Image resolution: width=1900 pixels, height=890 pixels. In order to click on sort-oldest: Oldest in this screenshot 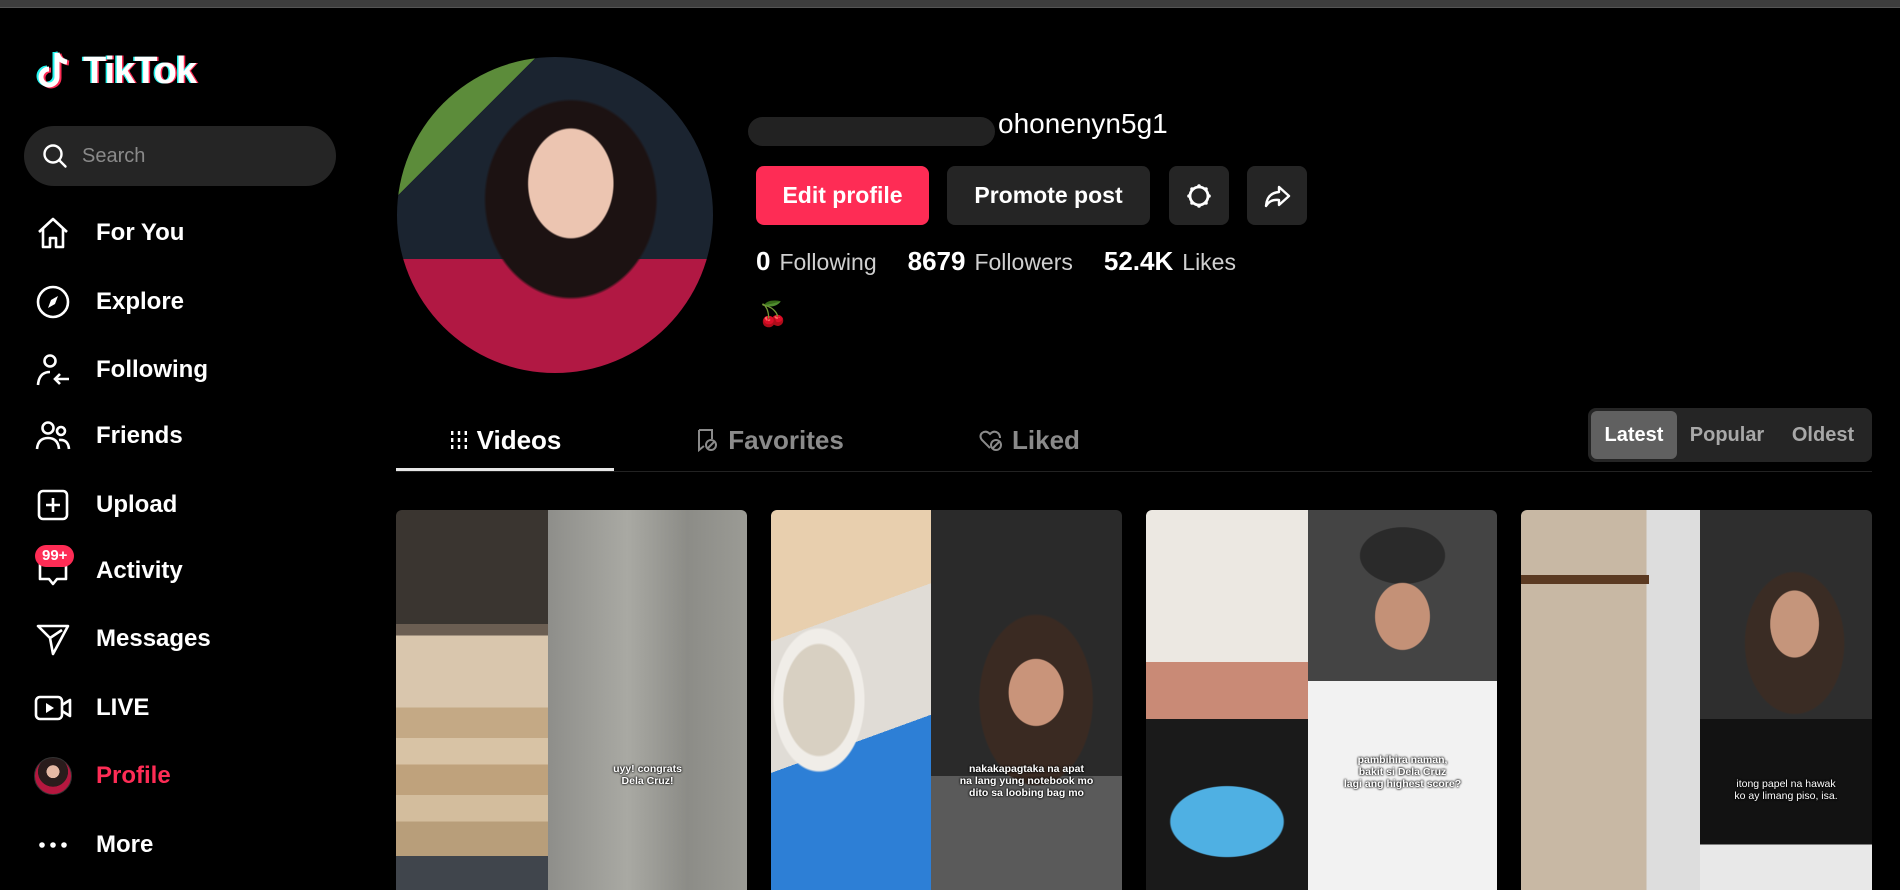, I will do `click(1823, 435)`.